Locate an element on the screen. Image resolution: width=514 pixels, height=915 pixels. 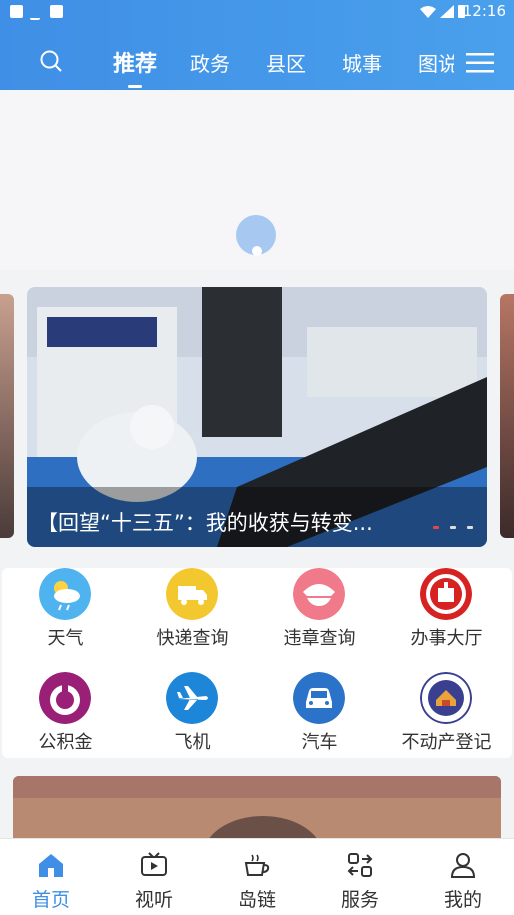
service-label: 不动产登记 is located at coordinates (446, 742).